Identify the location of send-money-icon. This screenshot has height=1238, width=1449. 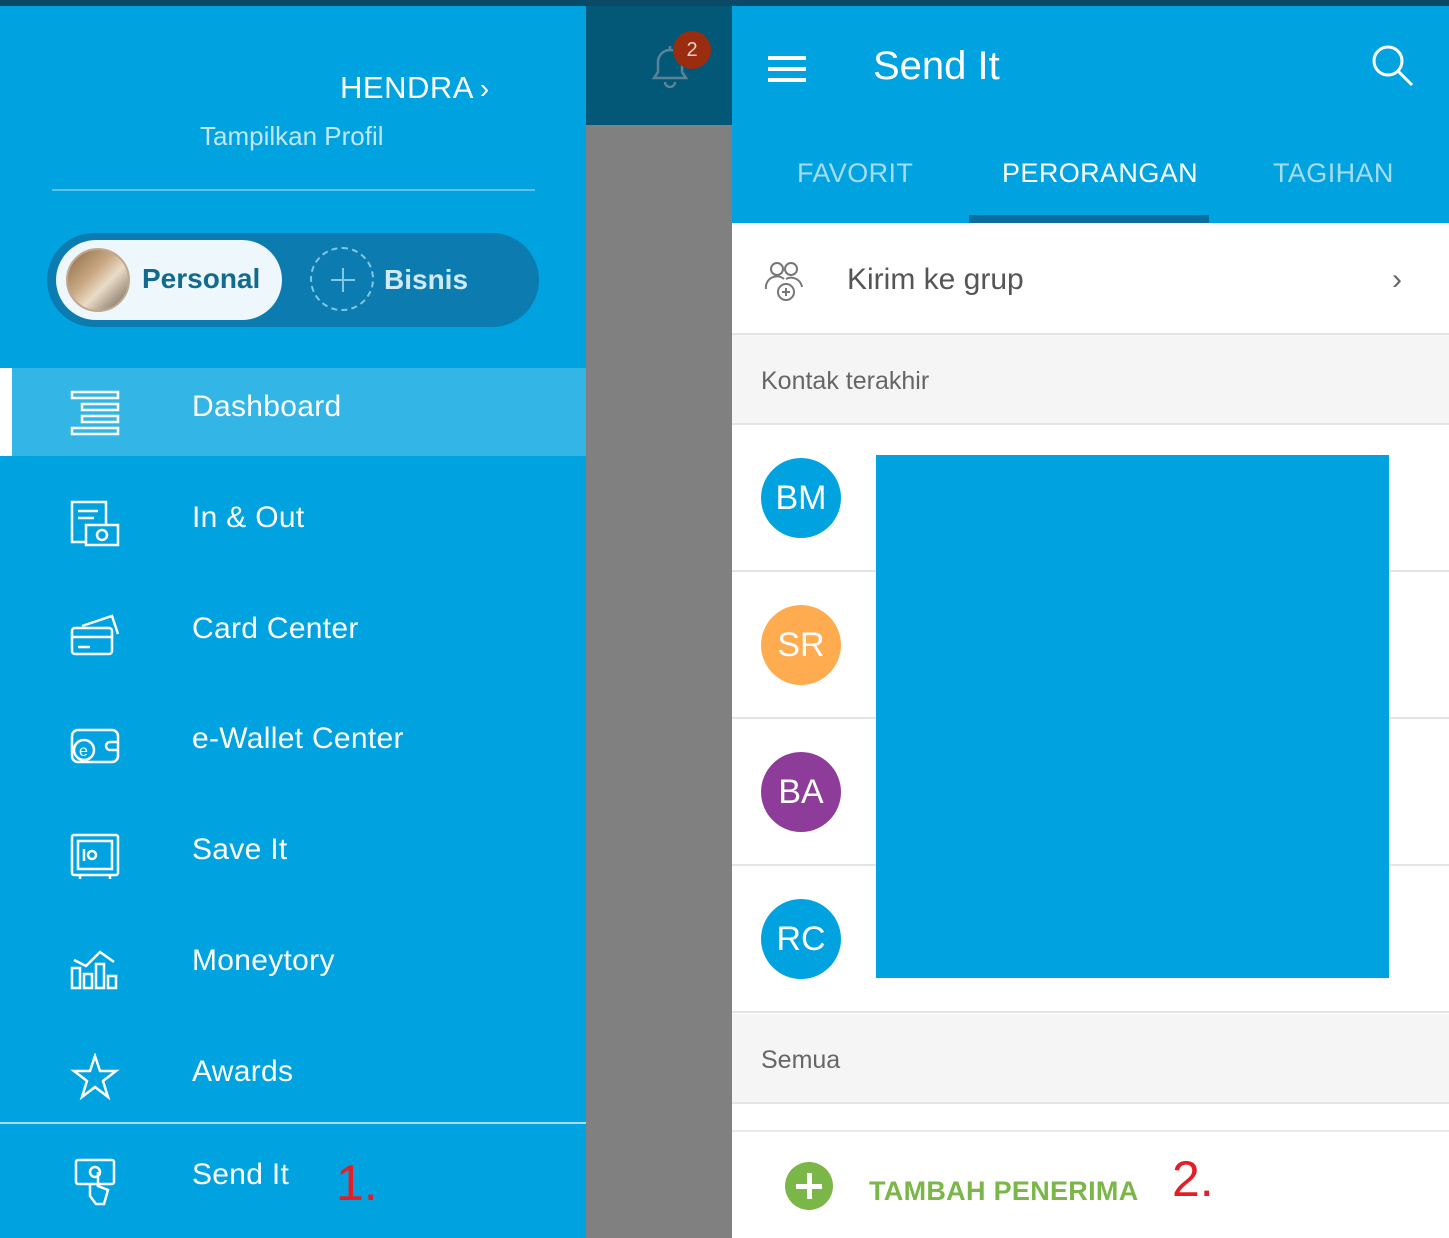
(95, 1182).